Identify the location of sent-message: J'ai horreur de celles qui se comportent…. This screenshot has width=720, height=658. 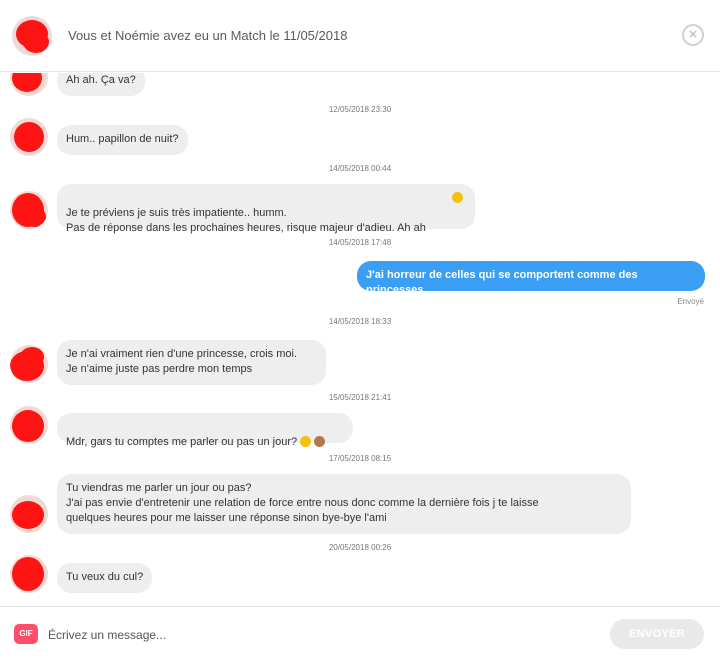
(531, 278).